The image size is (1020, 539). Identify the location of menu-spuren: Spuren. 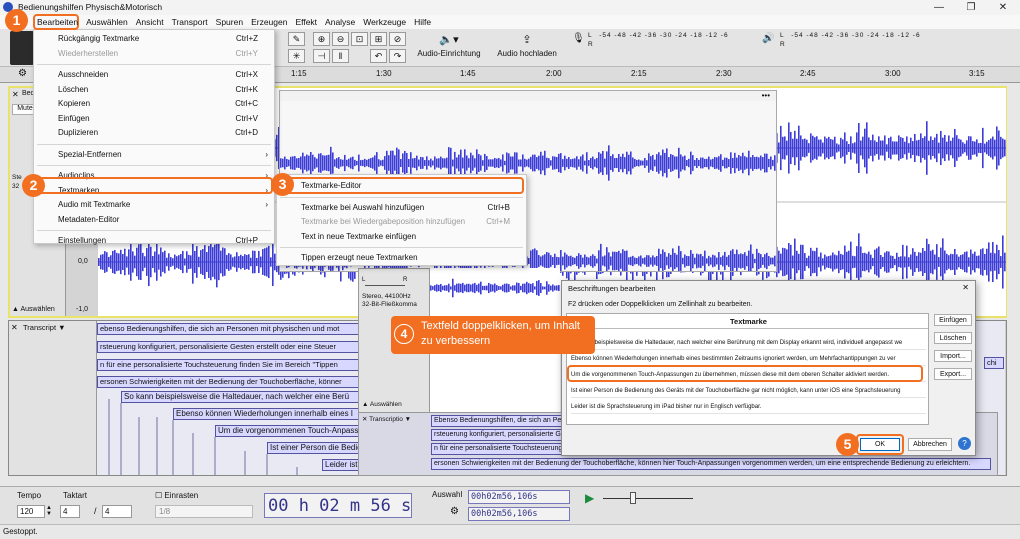
(229, 22).